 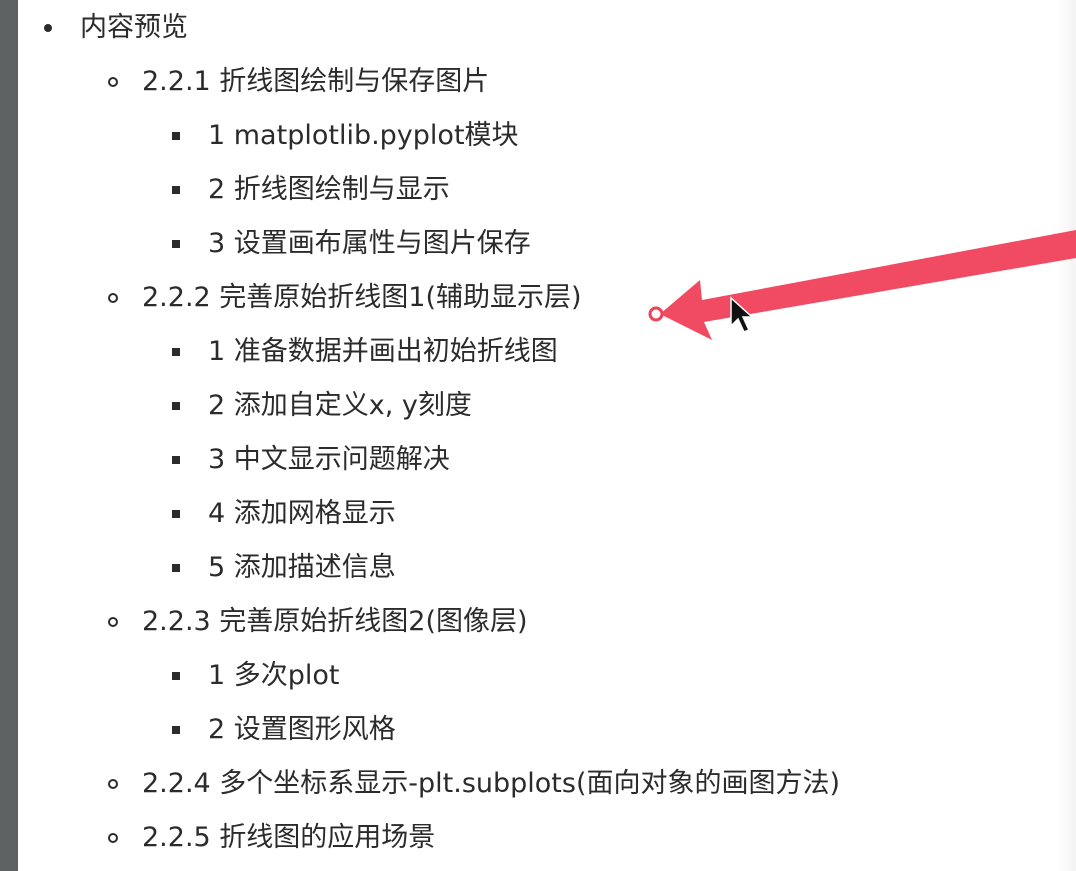 What do you see at coordinates (48, 28) in the screenshot?
I see `bullet-disc-icon` at bounding box center [48, 28].